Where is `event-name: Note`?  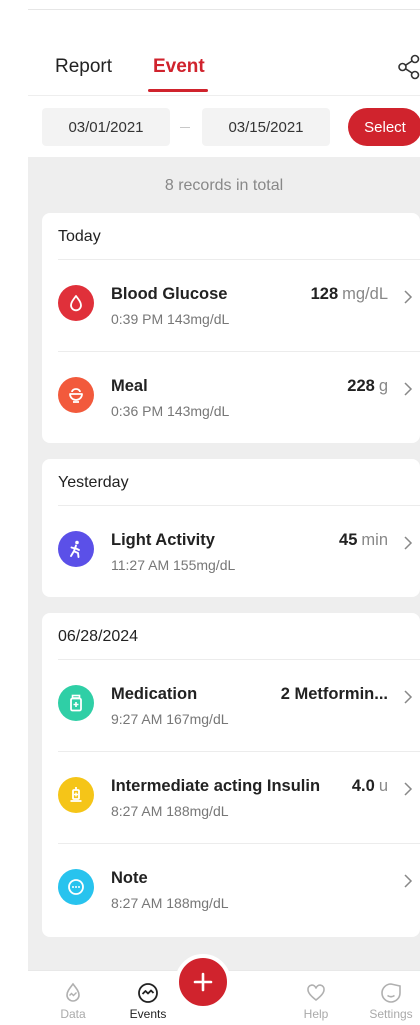
event-name: Note is located at coordinates (129, 878).